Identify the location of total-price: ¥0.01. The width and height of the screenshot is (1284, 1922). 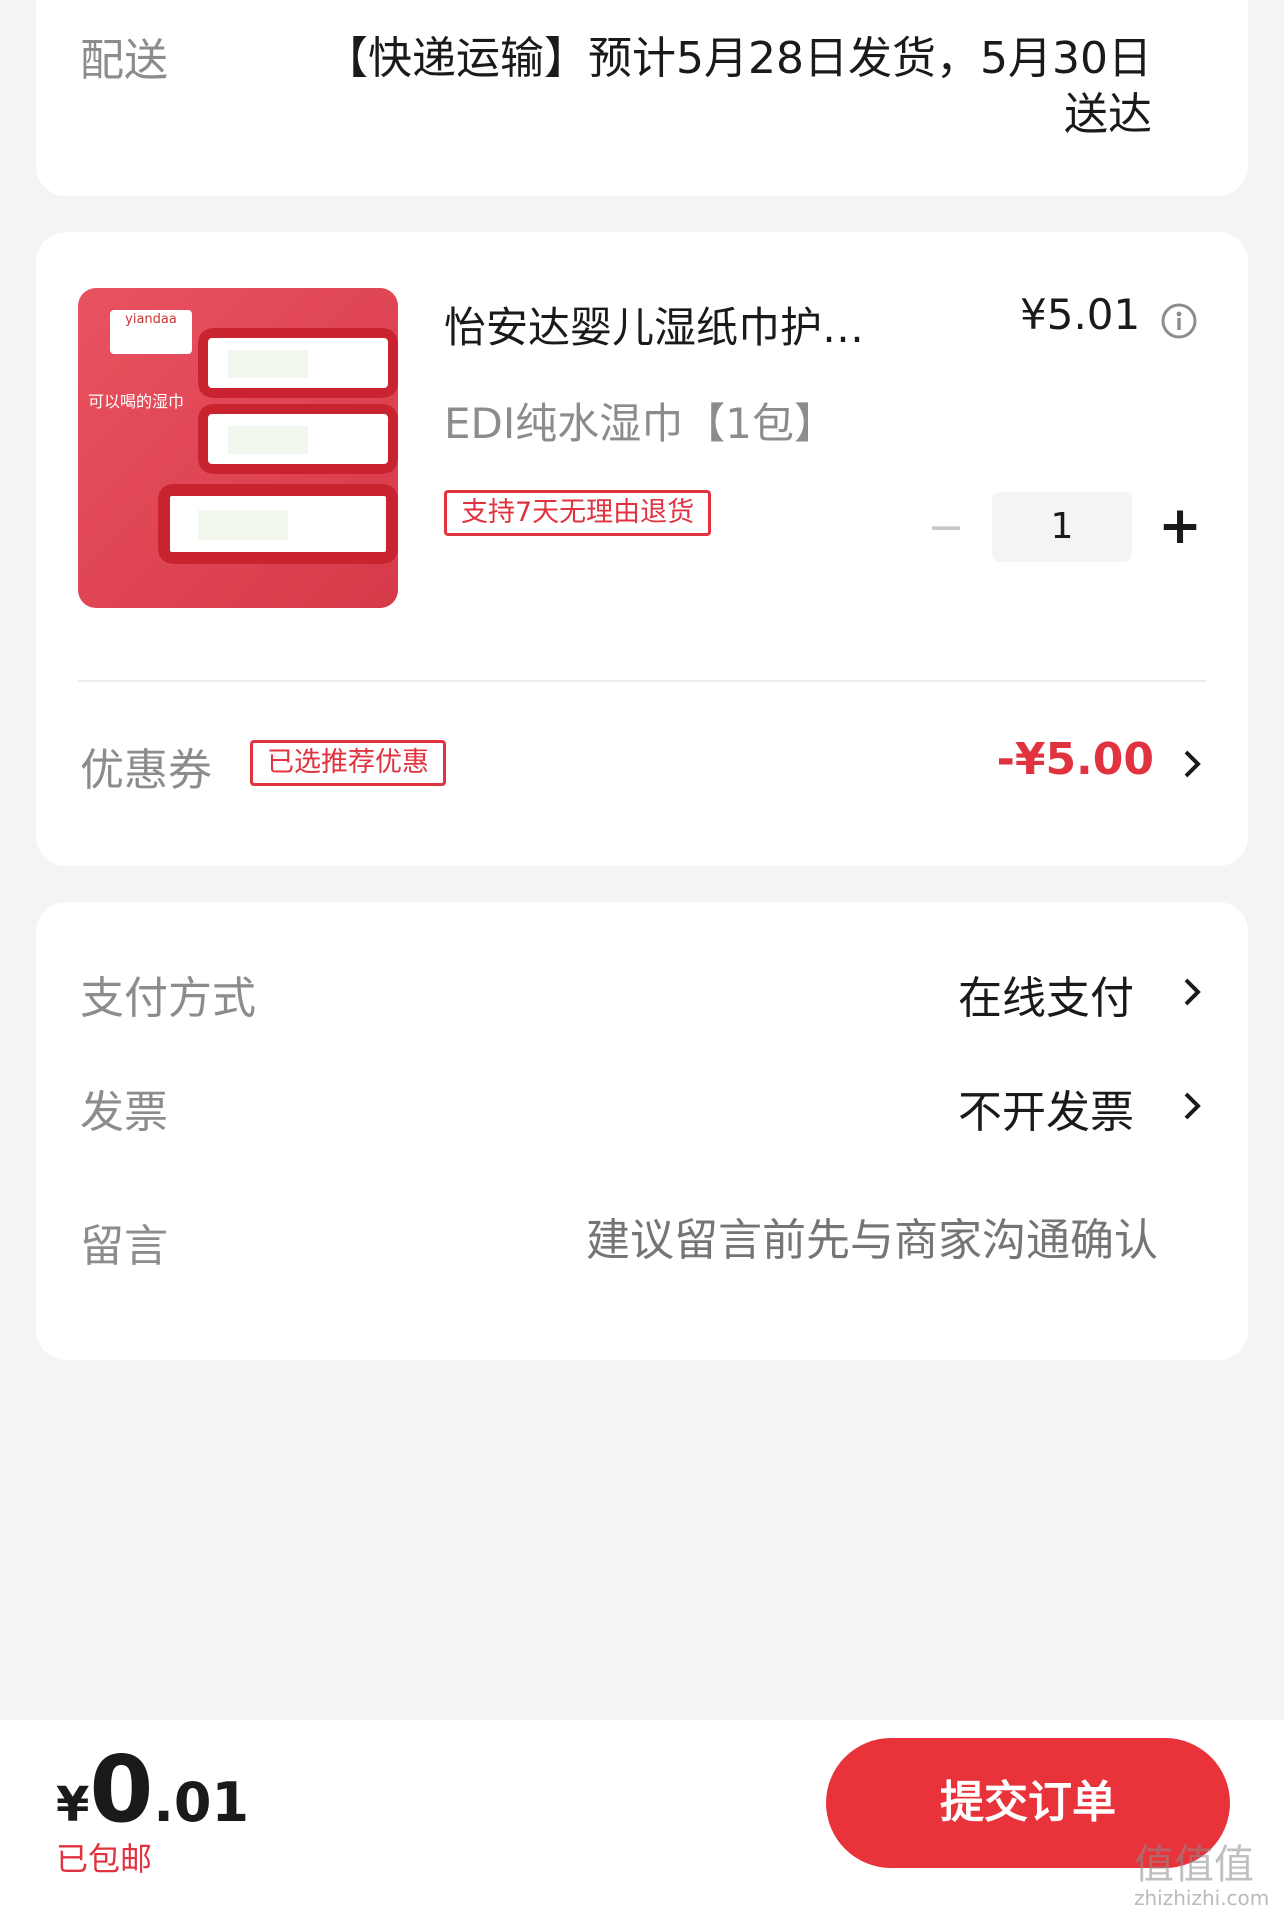
(152, 1789).